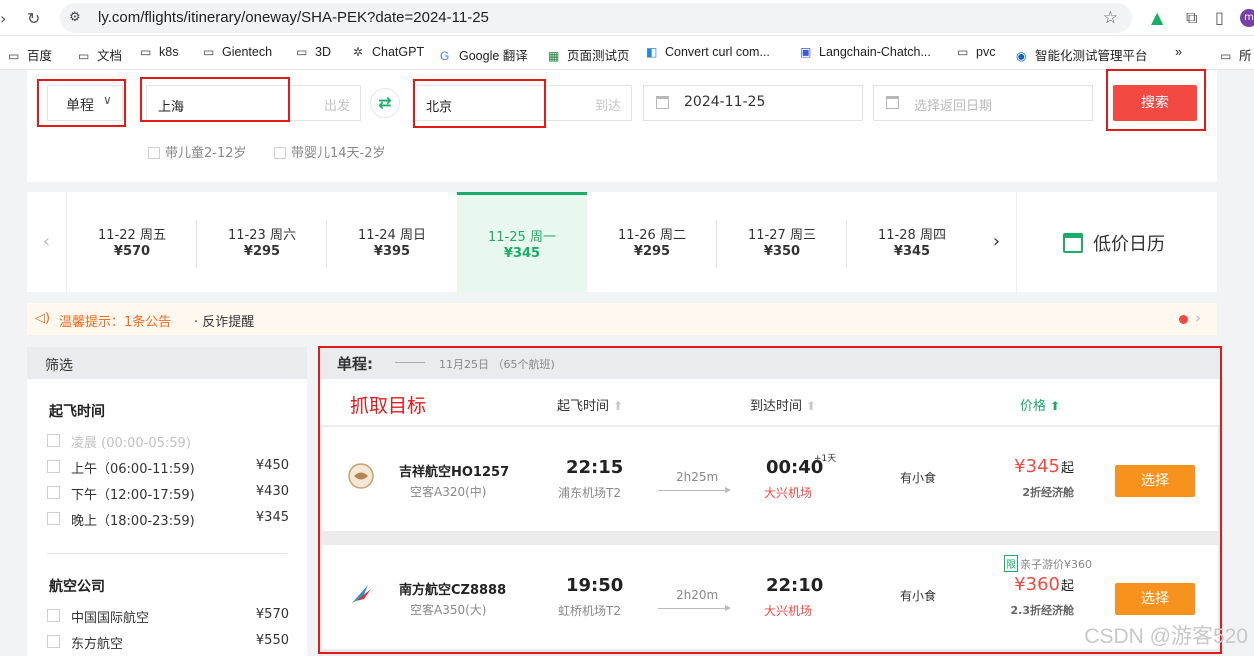 The image size is (1254, 656). I want to click on swap-icon: ⇄, so click(385, 102).